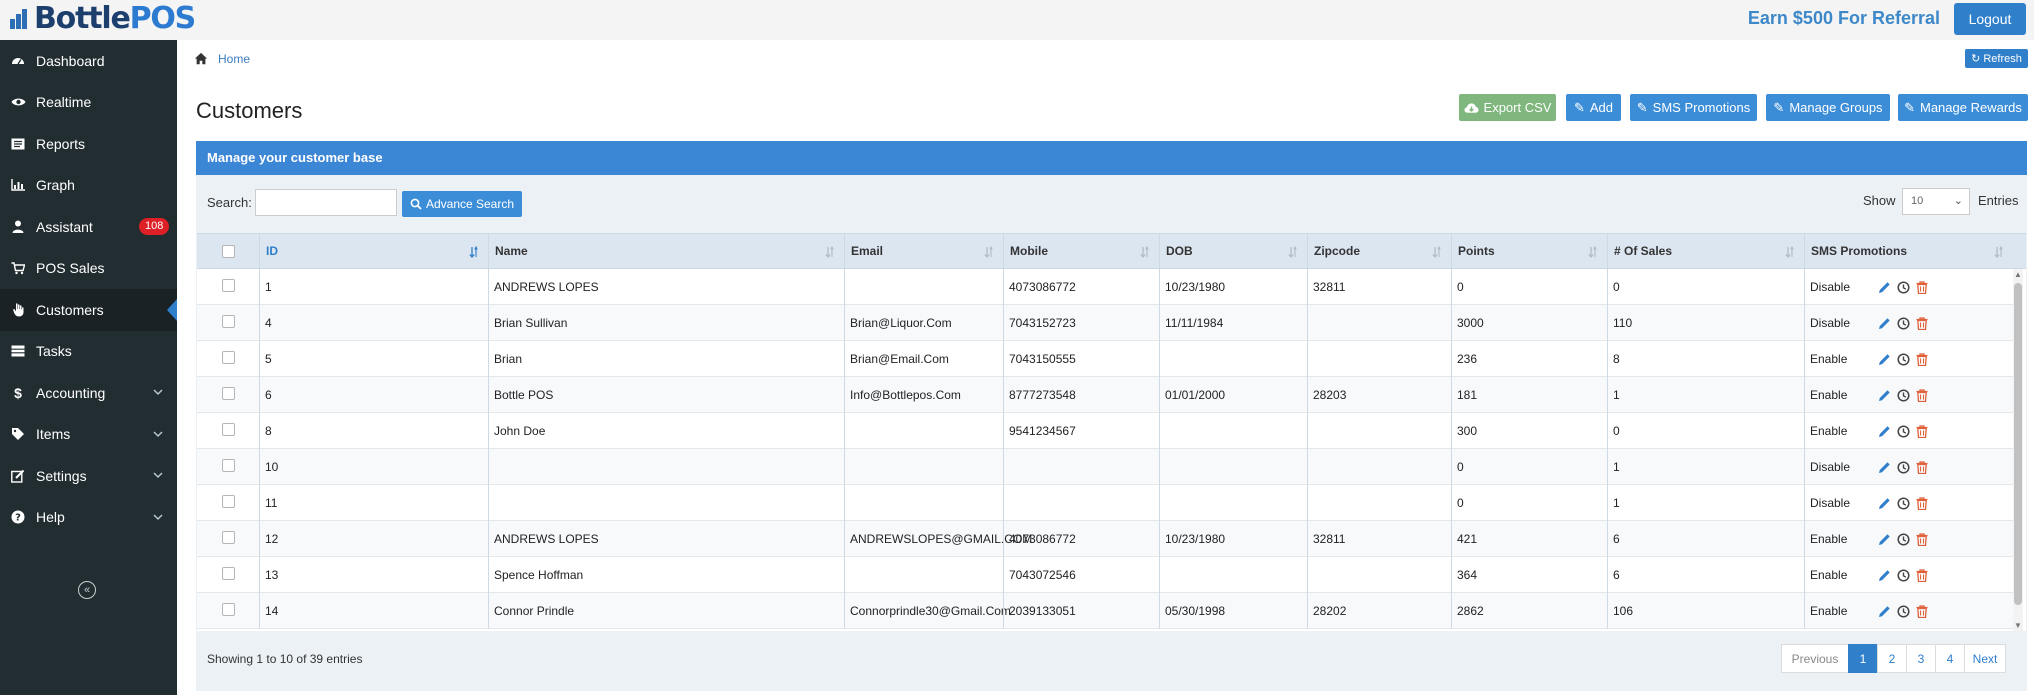 This screenshot has height=695, width=2034. Describe the element at coordinates (1233, 251) in the screenshot. I see `column-header-dob: DOB` at that location.